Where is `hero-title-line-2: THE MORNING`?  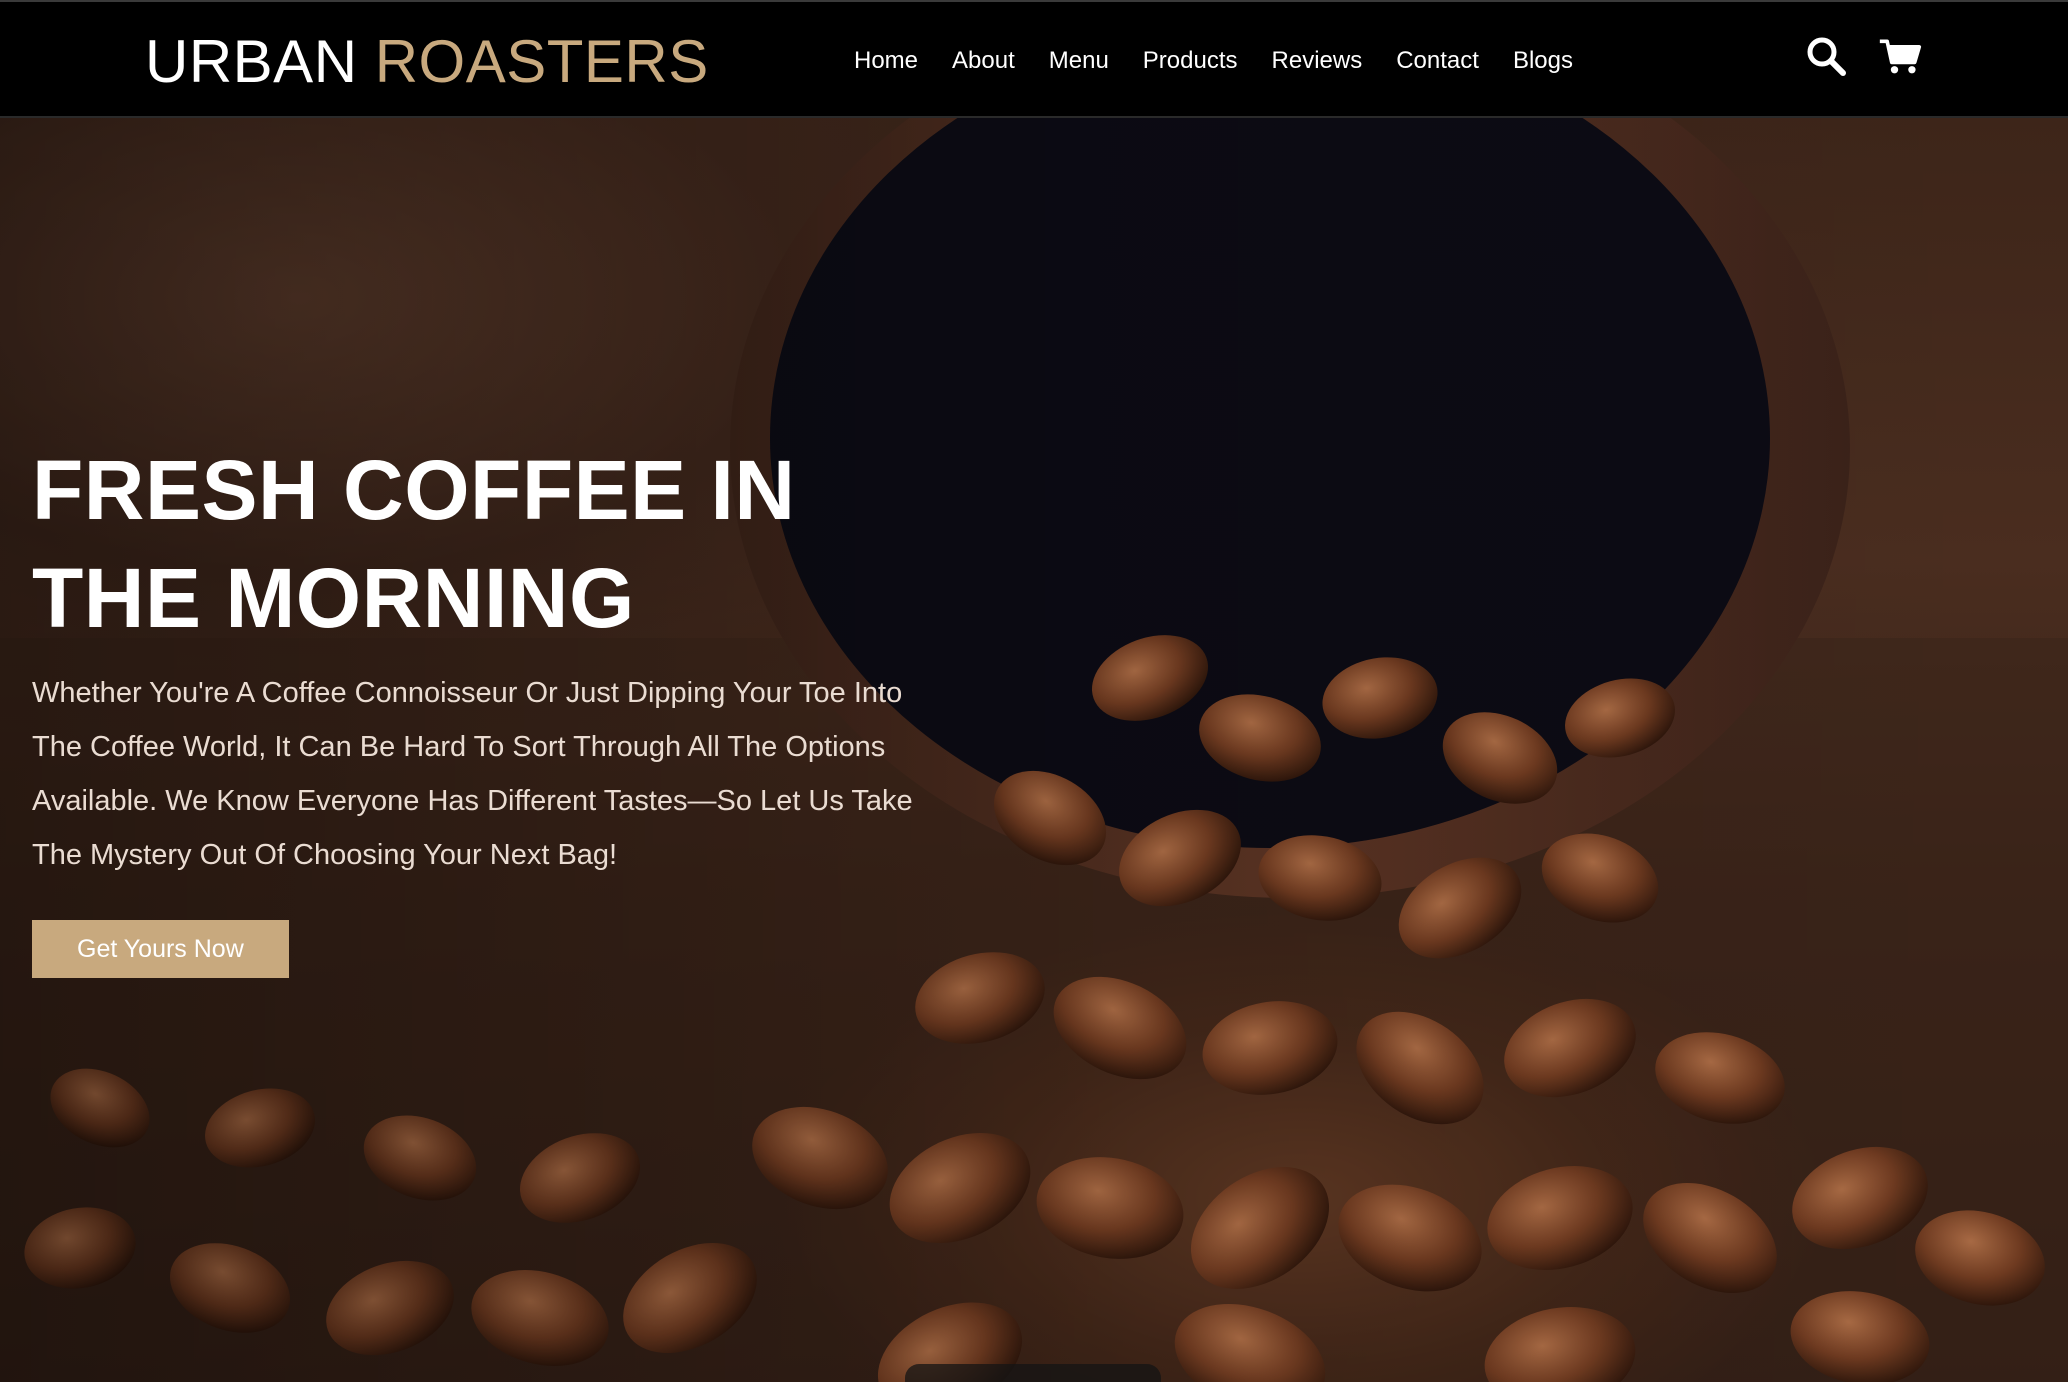
hero-title-line-2: THE MORNING is located at coordinates (333, 598).